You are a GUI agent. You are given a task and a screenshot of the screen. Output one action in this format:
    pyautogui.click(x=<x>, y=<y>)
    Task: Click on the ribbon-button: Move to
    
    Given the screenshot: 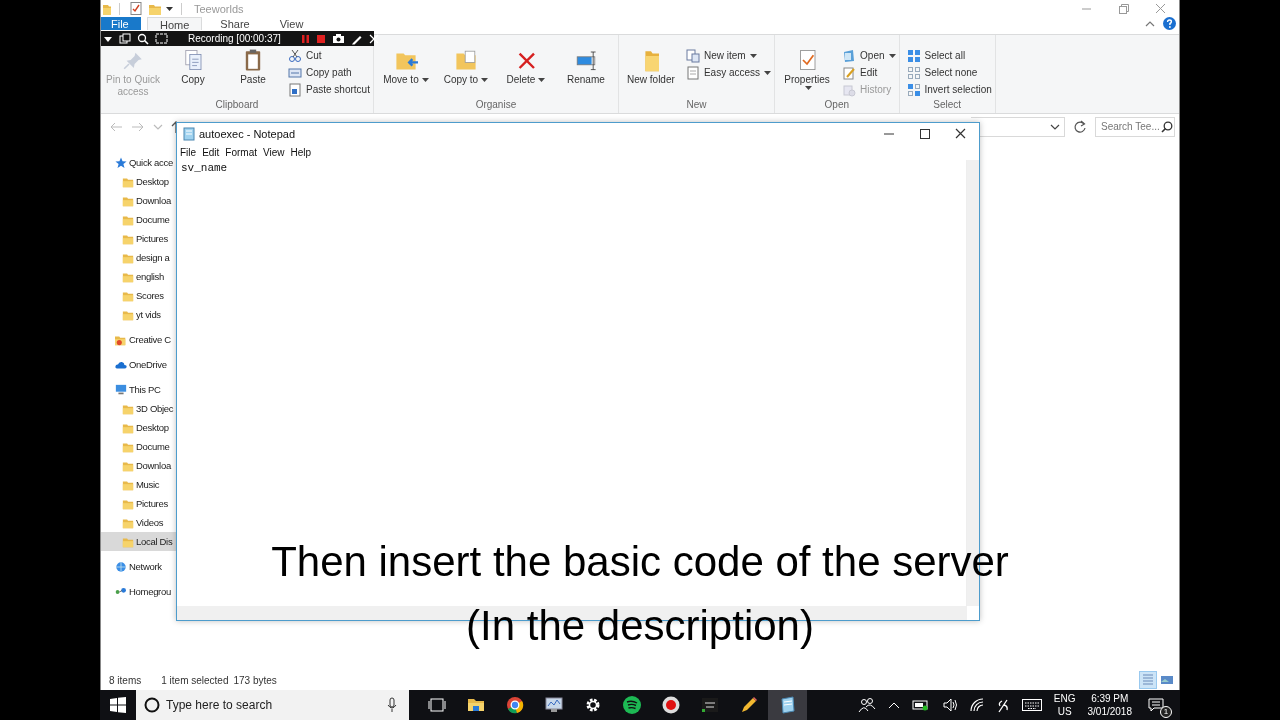 What is the action you would take?
    pyautogui.click(x=405, y=67)
    